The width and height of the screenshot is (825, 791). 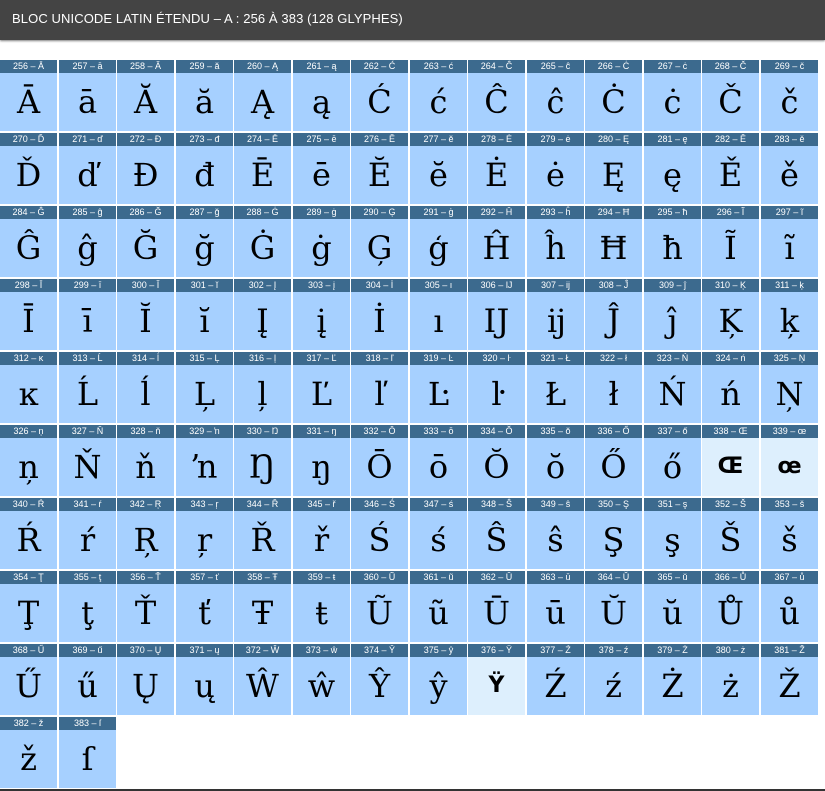 I want to click on glyph-cell: 343 – ŗ ŗ, so click(x=204, y=533).